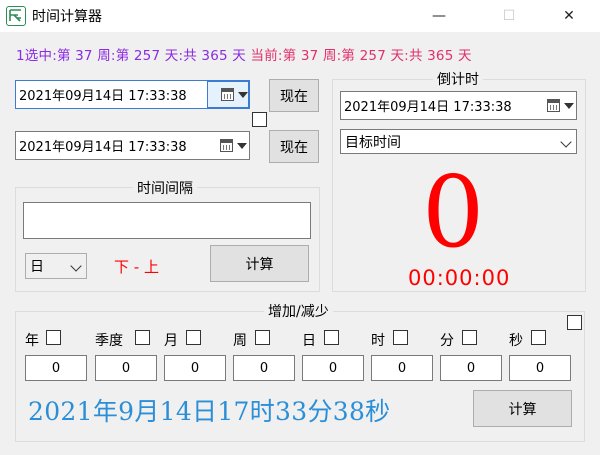 The width and height of the screenshot is (600, 455). Describe the element at coordinates (428, 107) in the screenshot. I see `countdown-datetime-value: 2021年09月14日 17:33:38` at that location.